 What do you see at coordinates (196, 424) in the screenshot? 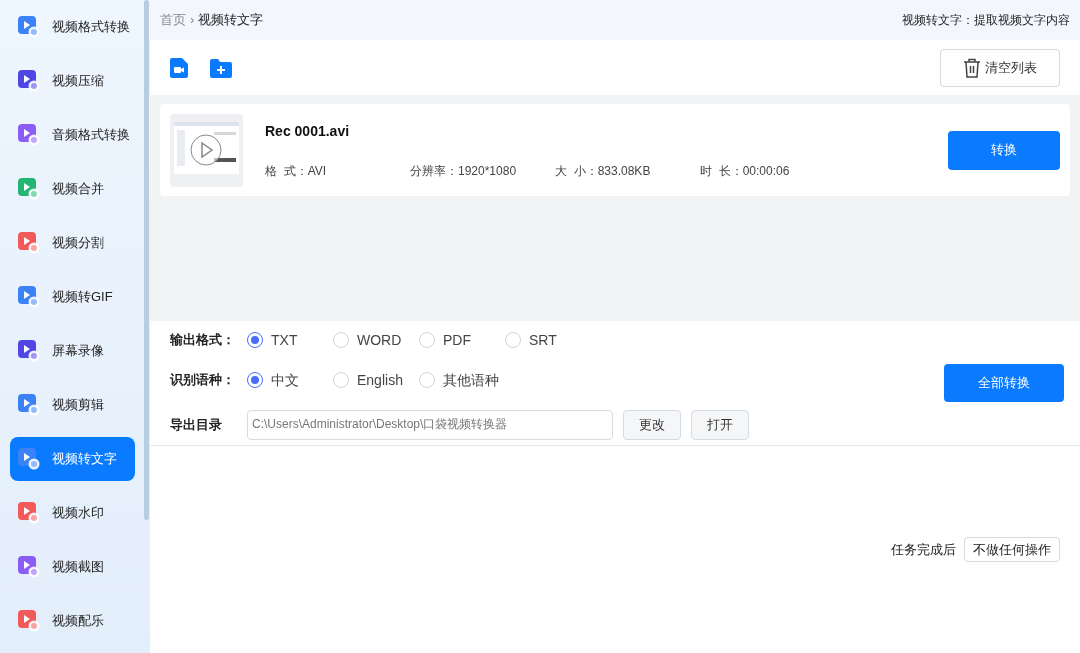
I see `option-label: 导出目录` at bounding box center [196, 424].